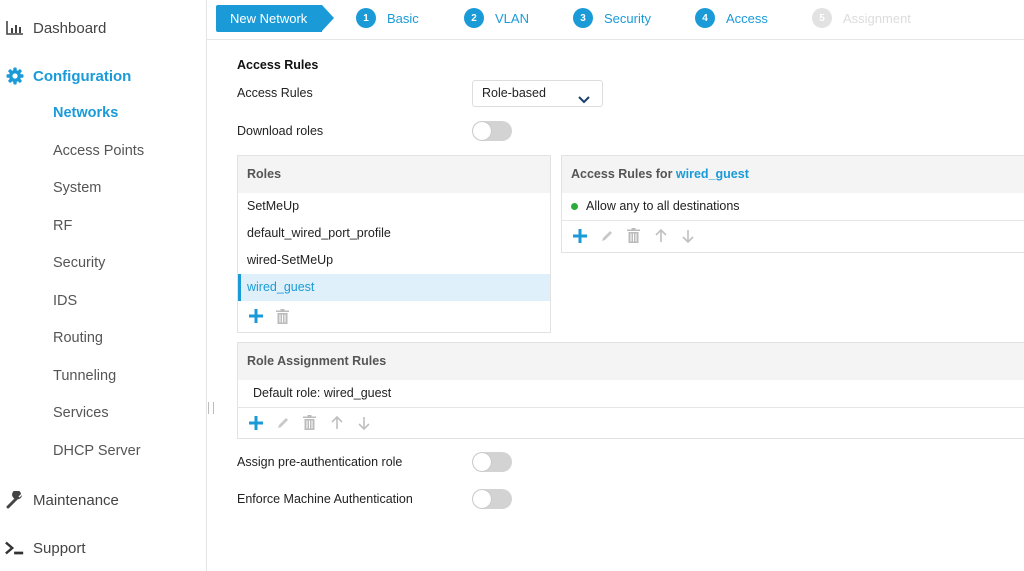 Image resolution: width=1024 pixels, height=571 pixels. What do you see at coordinates (394, 174) in the screenshot?
I see `roles-panel-title: Roles` at bounding box center [394, 174].